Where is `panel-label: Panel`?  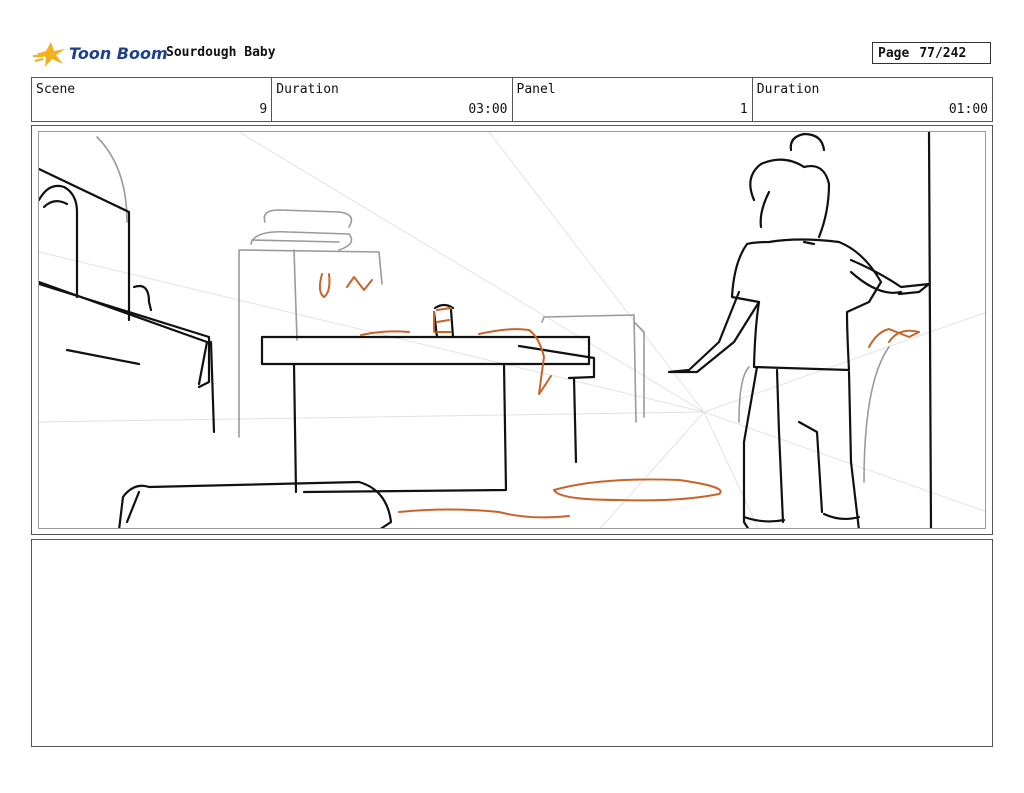 panel-label: Panel is located at coordinates (536, 89).